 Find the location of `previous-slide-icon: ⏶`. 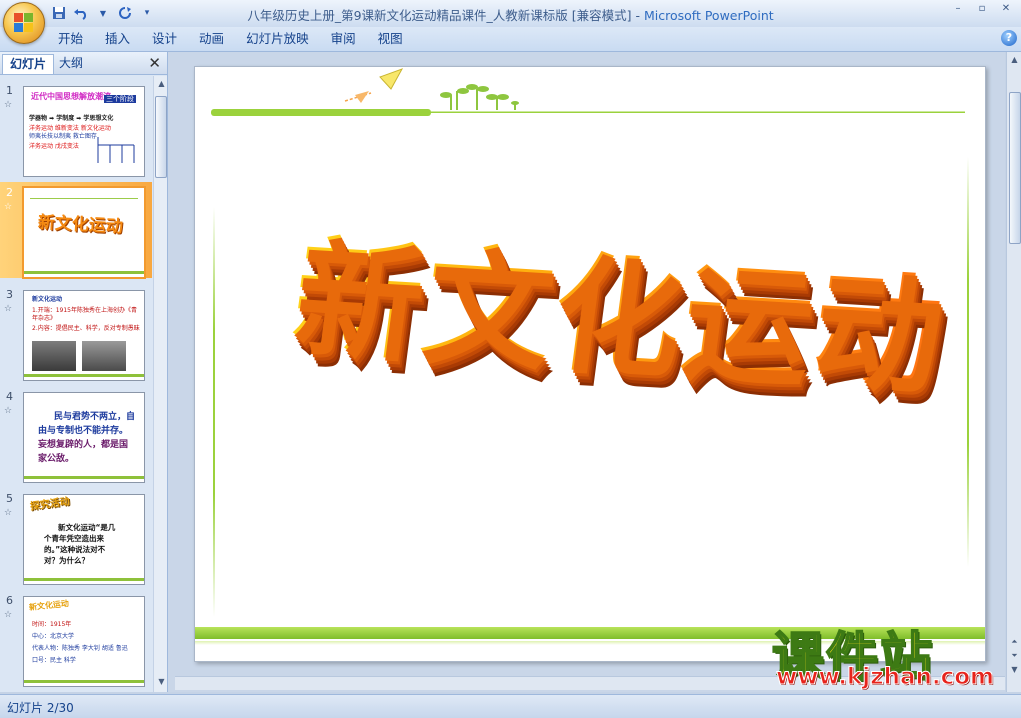

previous-slide-icon: ⏶ is located at coordinates (1014, 641).